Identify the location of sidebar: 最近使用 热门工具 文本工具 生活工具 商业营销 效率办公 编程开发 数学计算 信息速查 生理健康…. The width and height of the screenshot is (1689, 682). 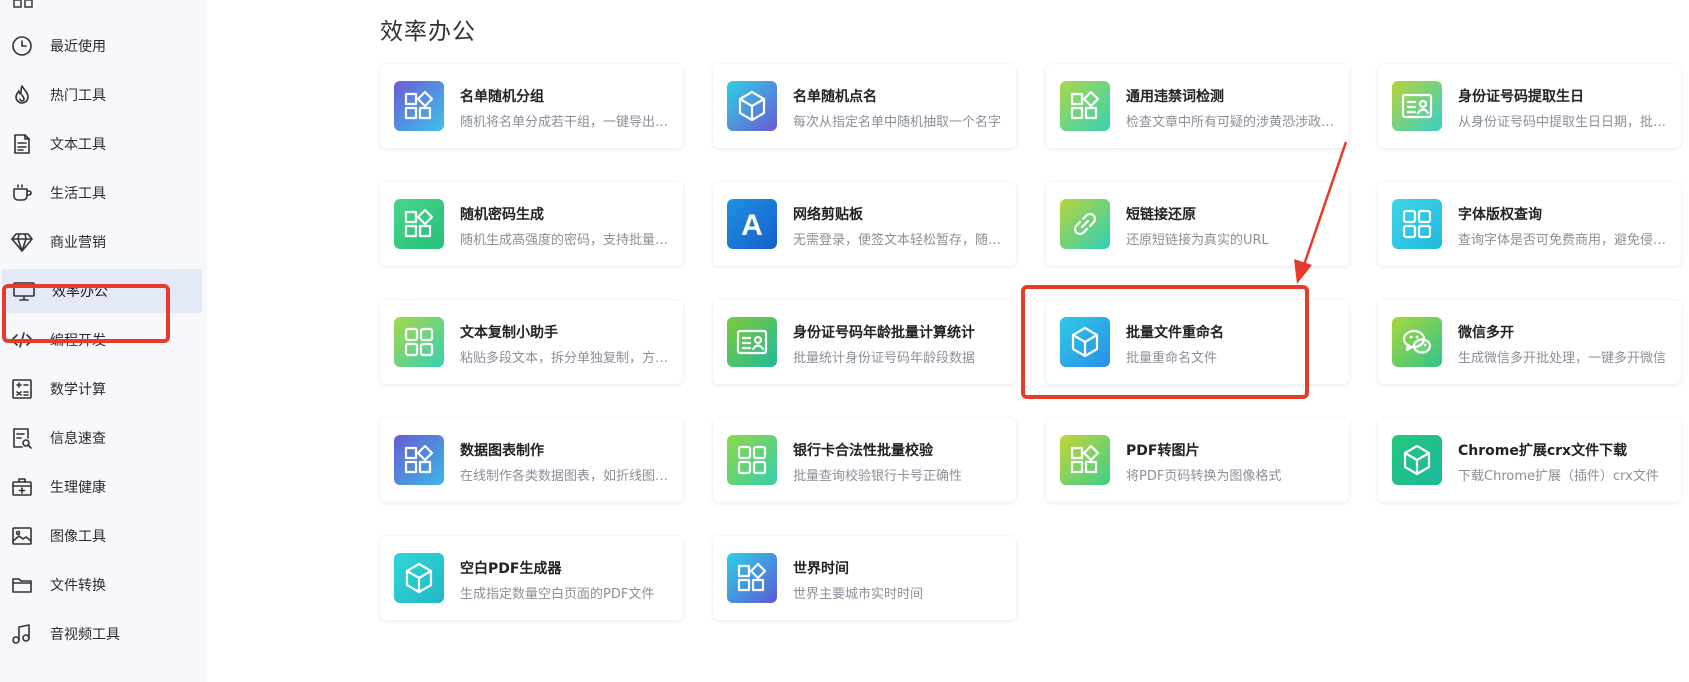
(103, 341).